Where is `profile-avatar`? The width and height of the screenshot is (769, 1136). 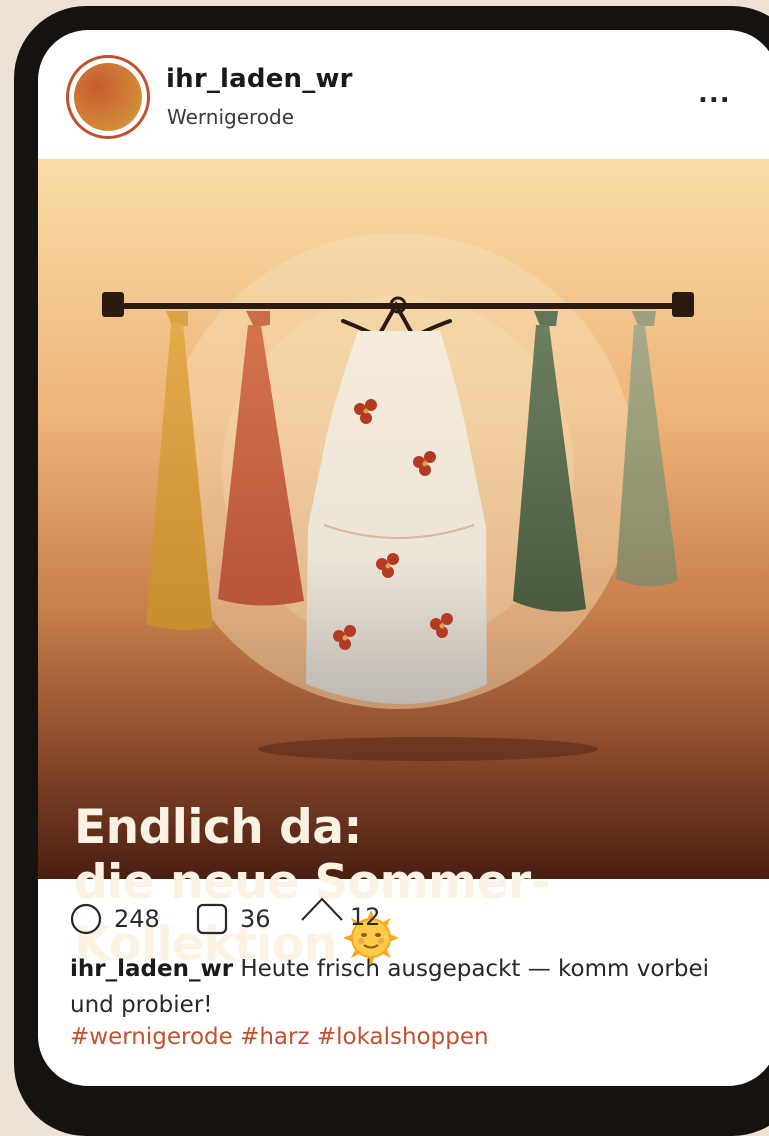 profile-avatar is located at coordinates (108, 97).